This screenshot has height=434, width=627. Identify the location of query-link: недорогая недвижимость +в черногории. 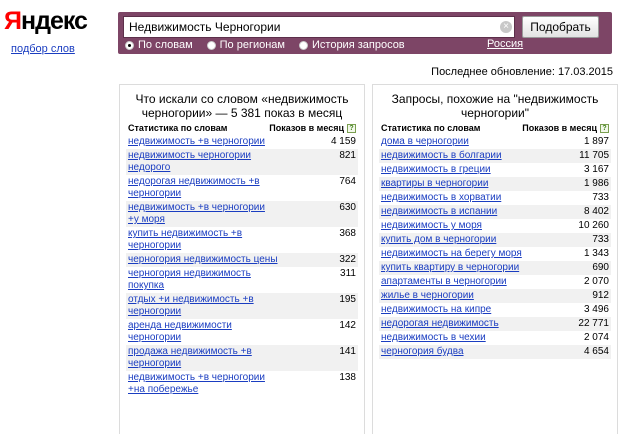
(203, 188).